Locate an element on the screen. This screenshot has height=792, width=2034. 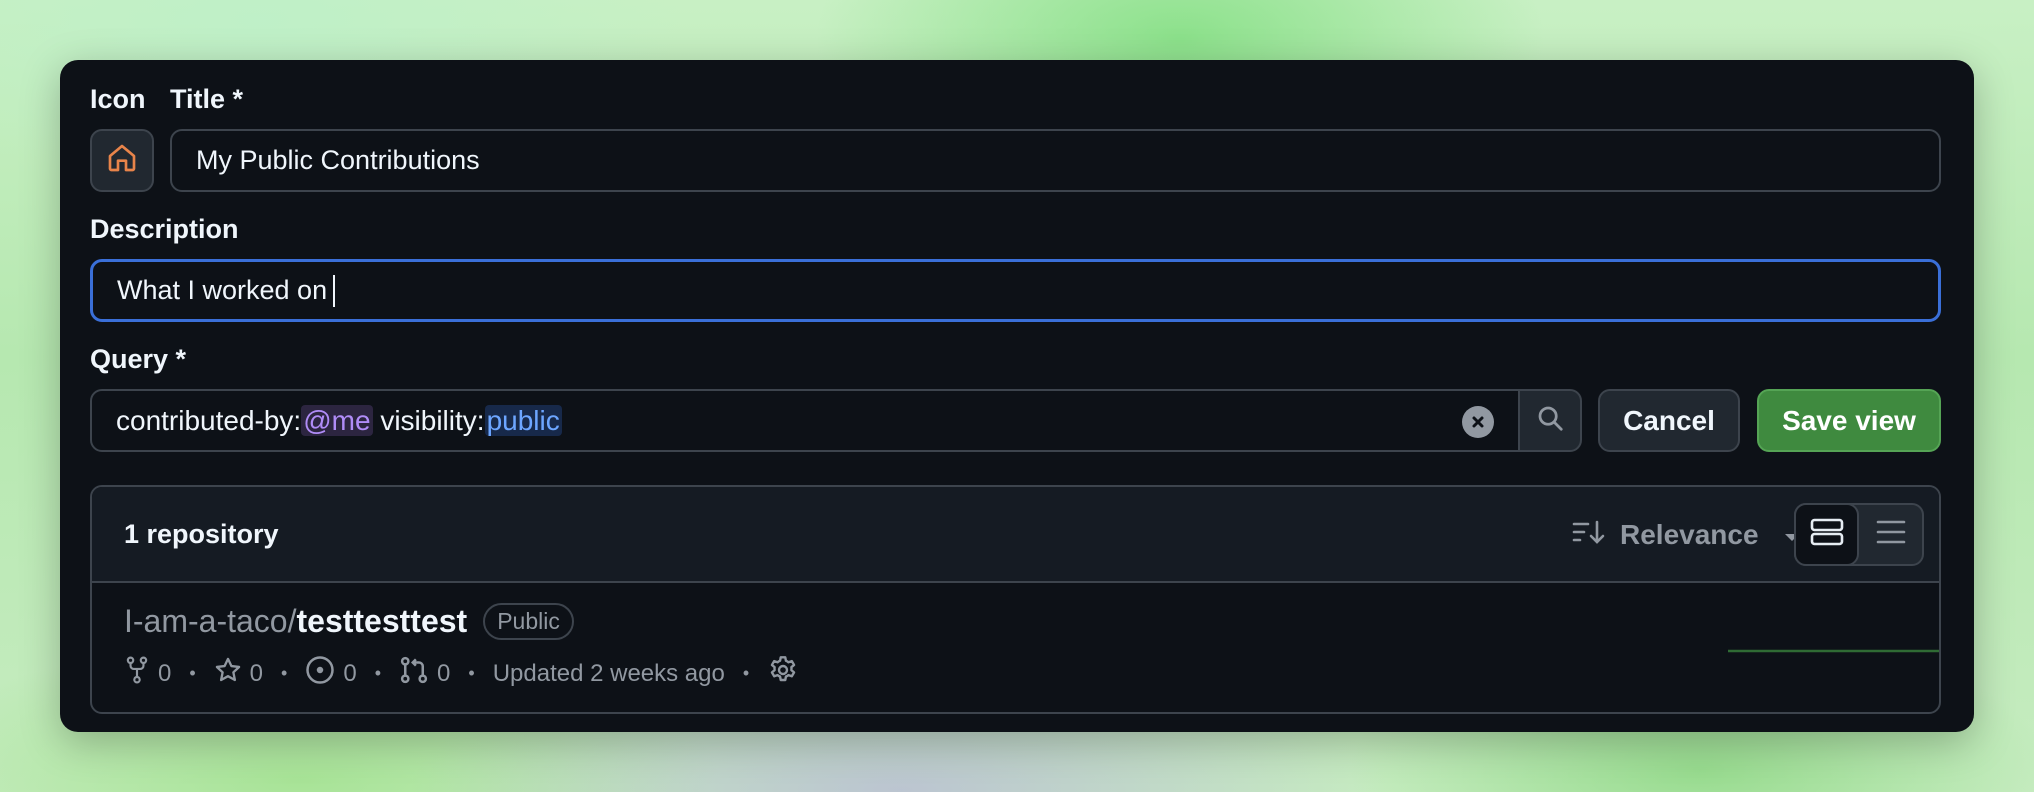
card-view-button is located at coordinates (1827, 534).